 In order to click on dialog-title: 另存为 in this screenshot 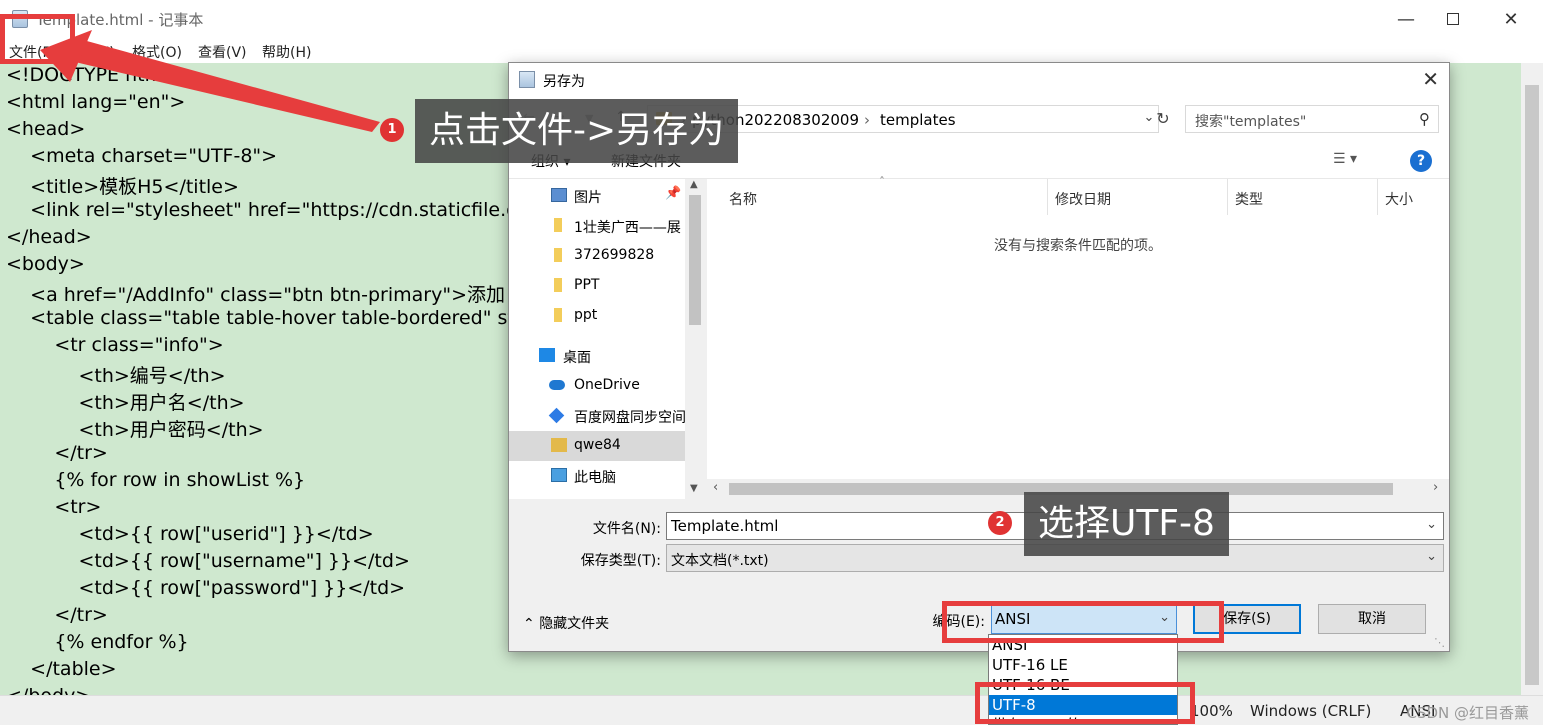, I will do `click(564, 82)`.